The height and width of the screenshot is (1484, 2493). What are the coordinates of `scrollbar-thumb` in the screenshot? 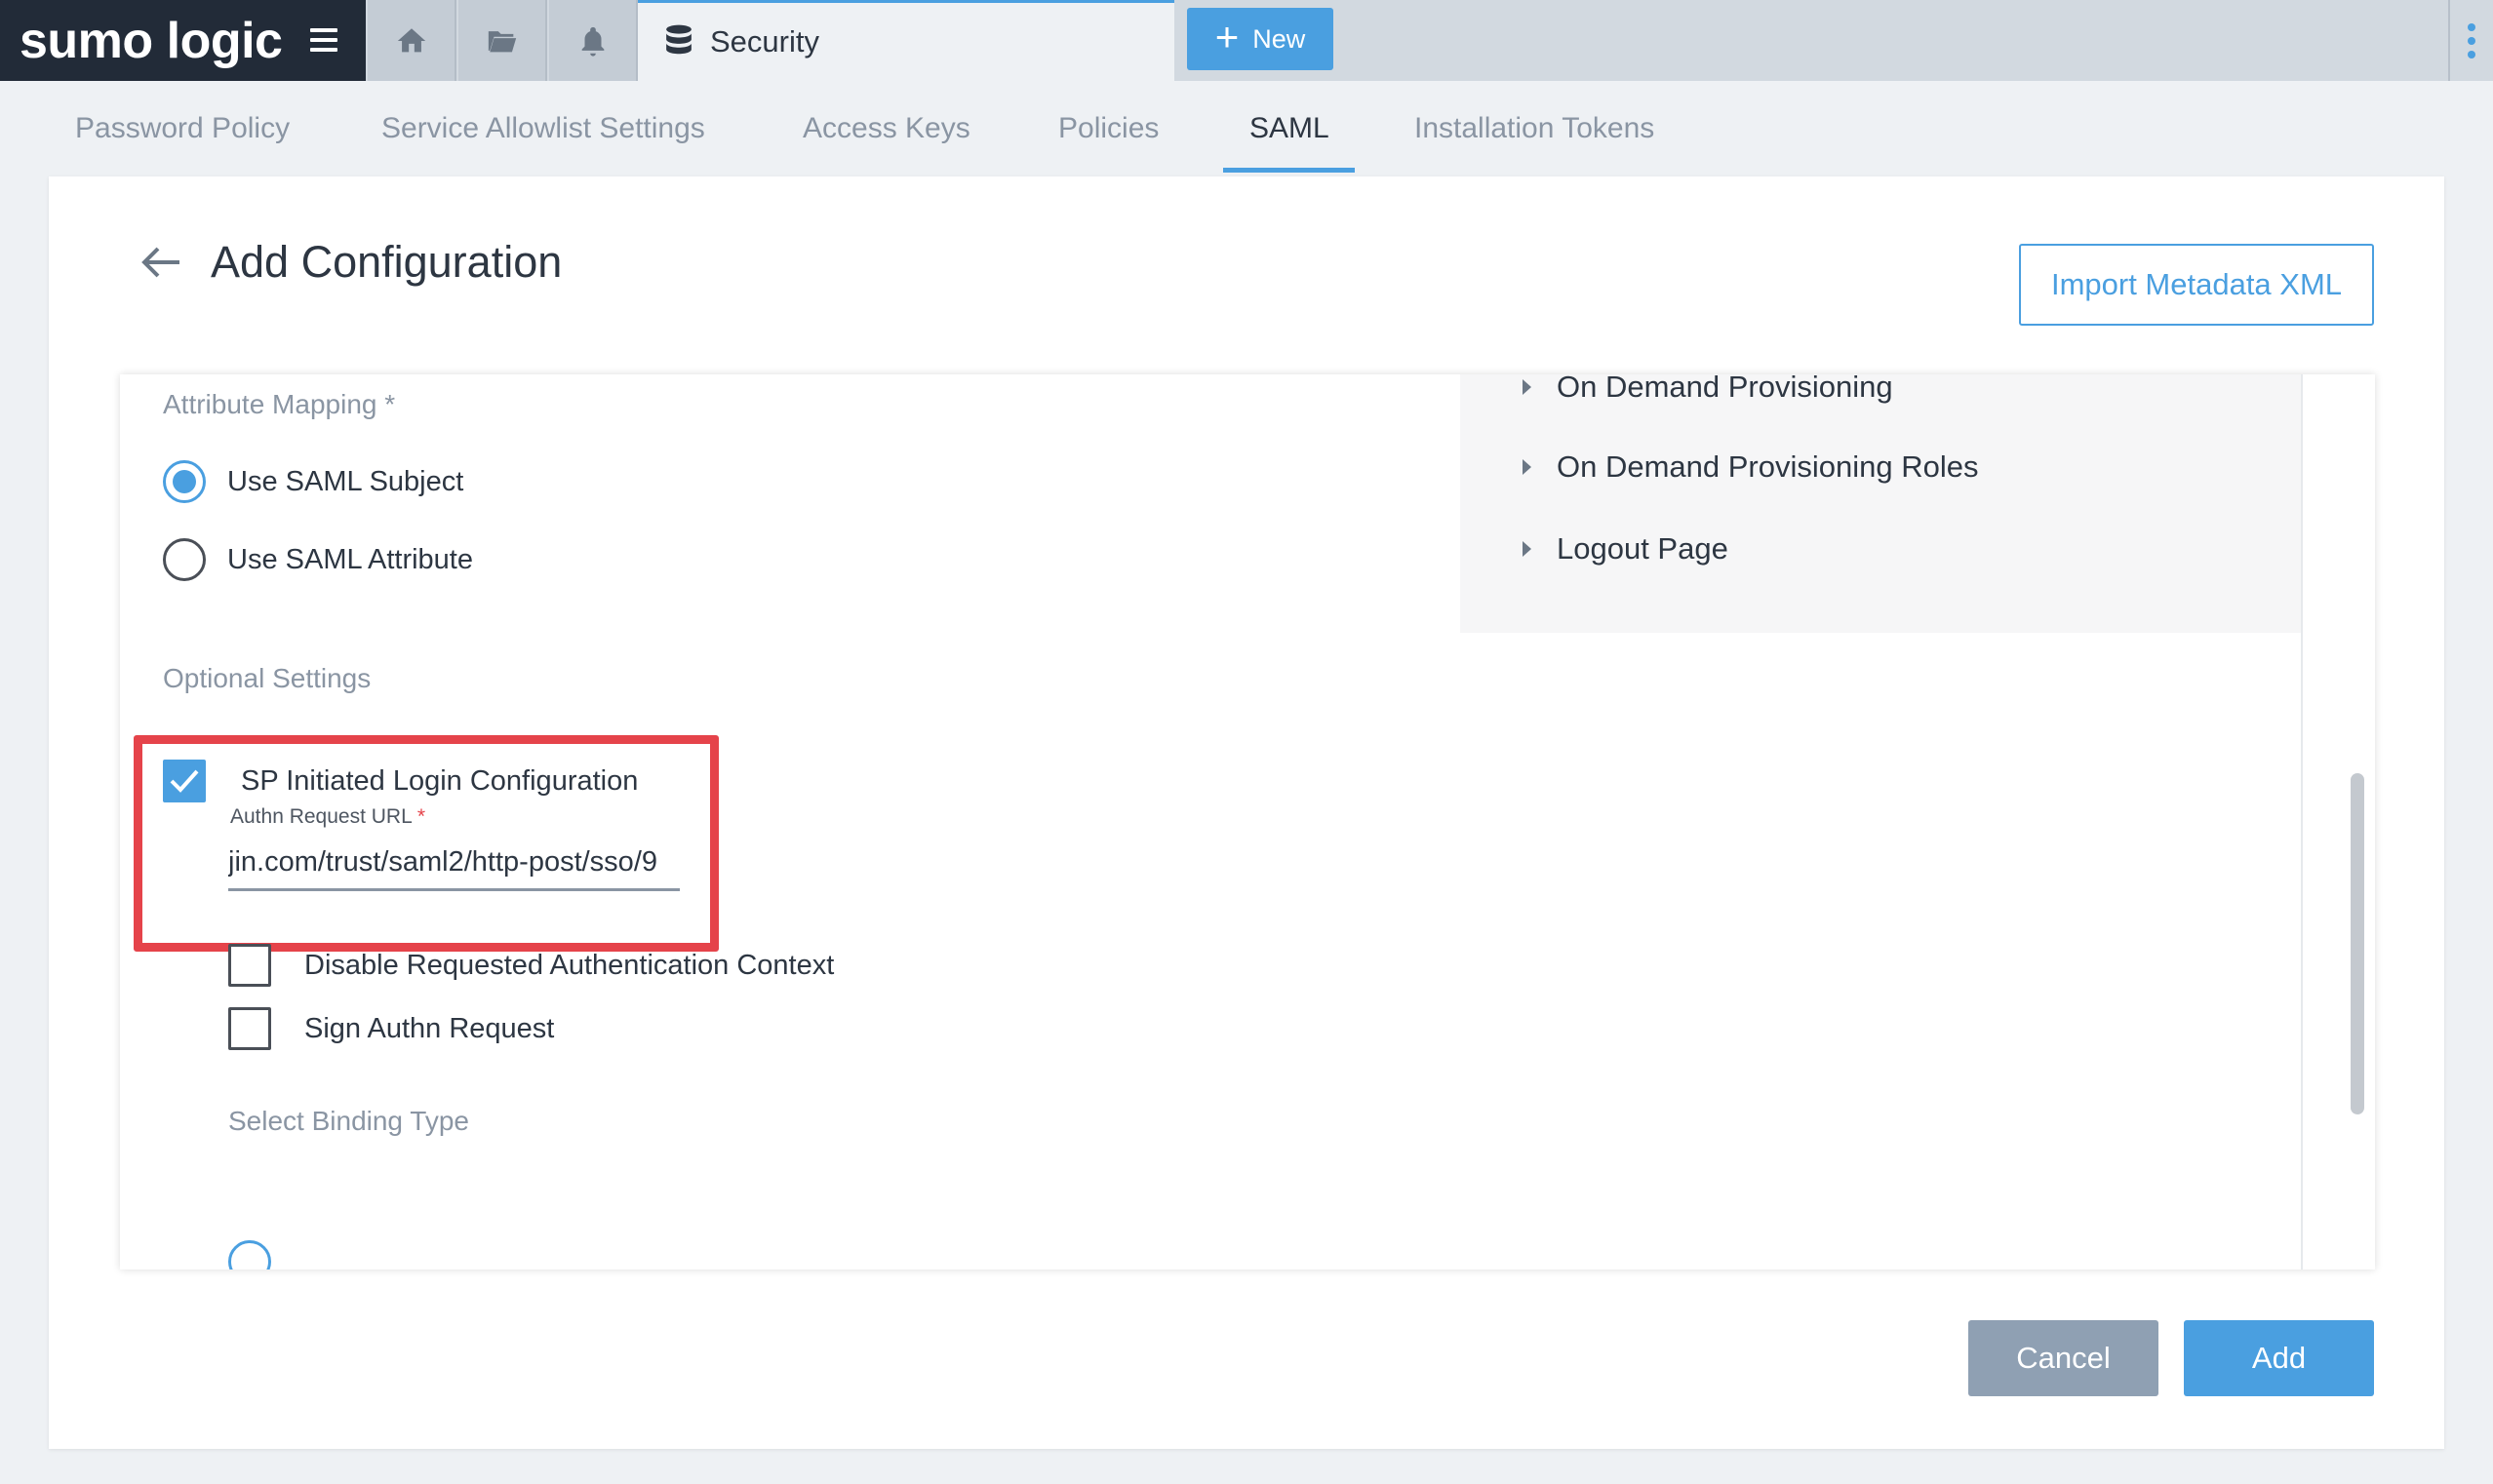 It's located at (2357, 943).